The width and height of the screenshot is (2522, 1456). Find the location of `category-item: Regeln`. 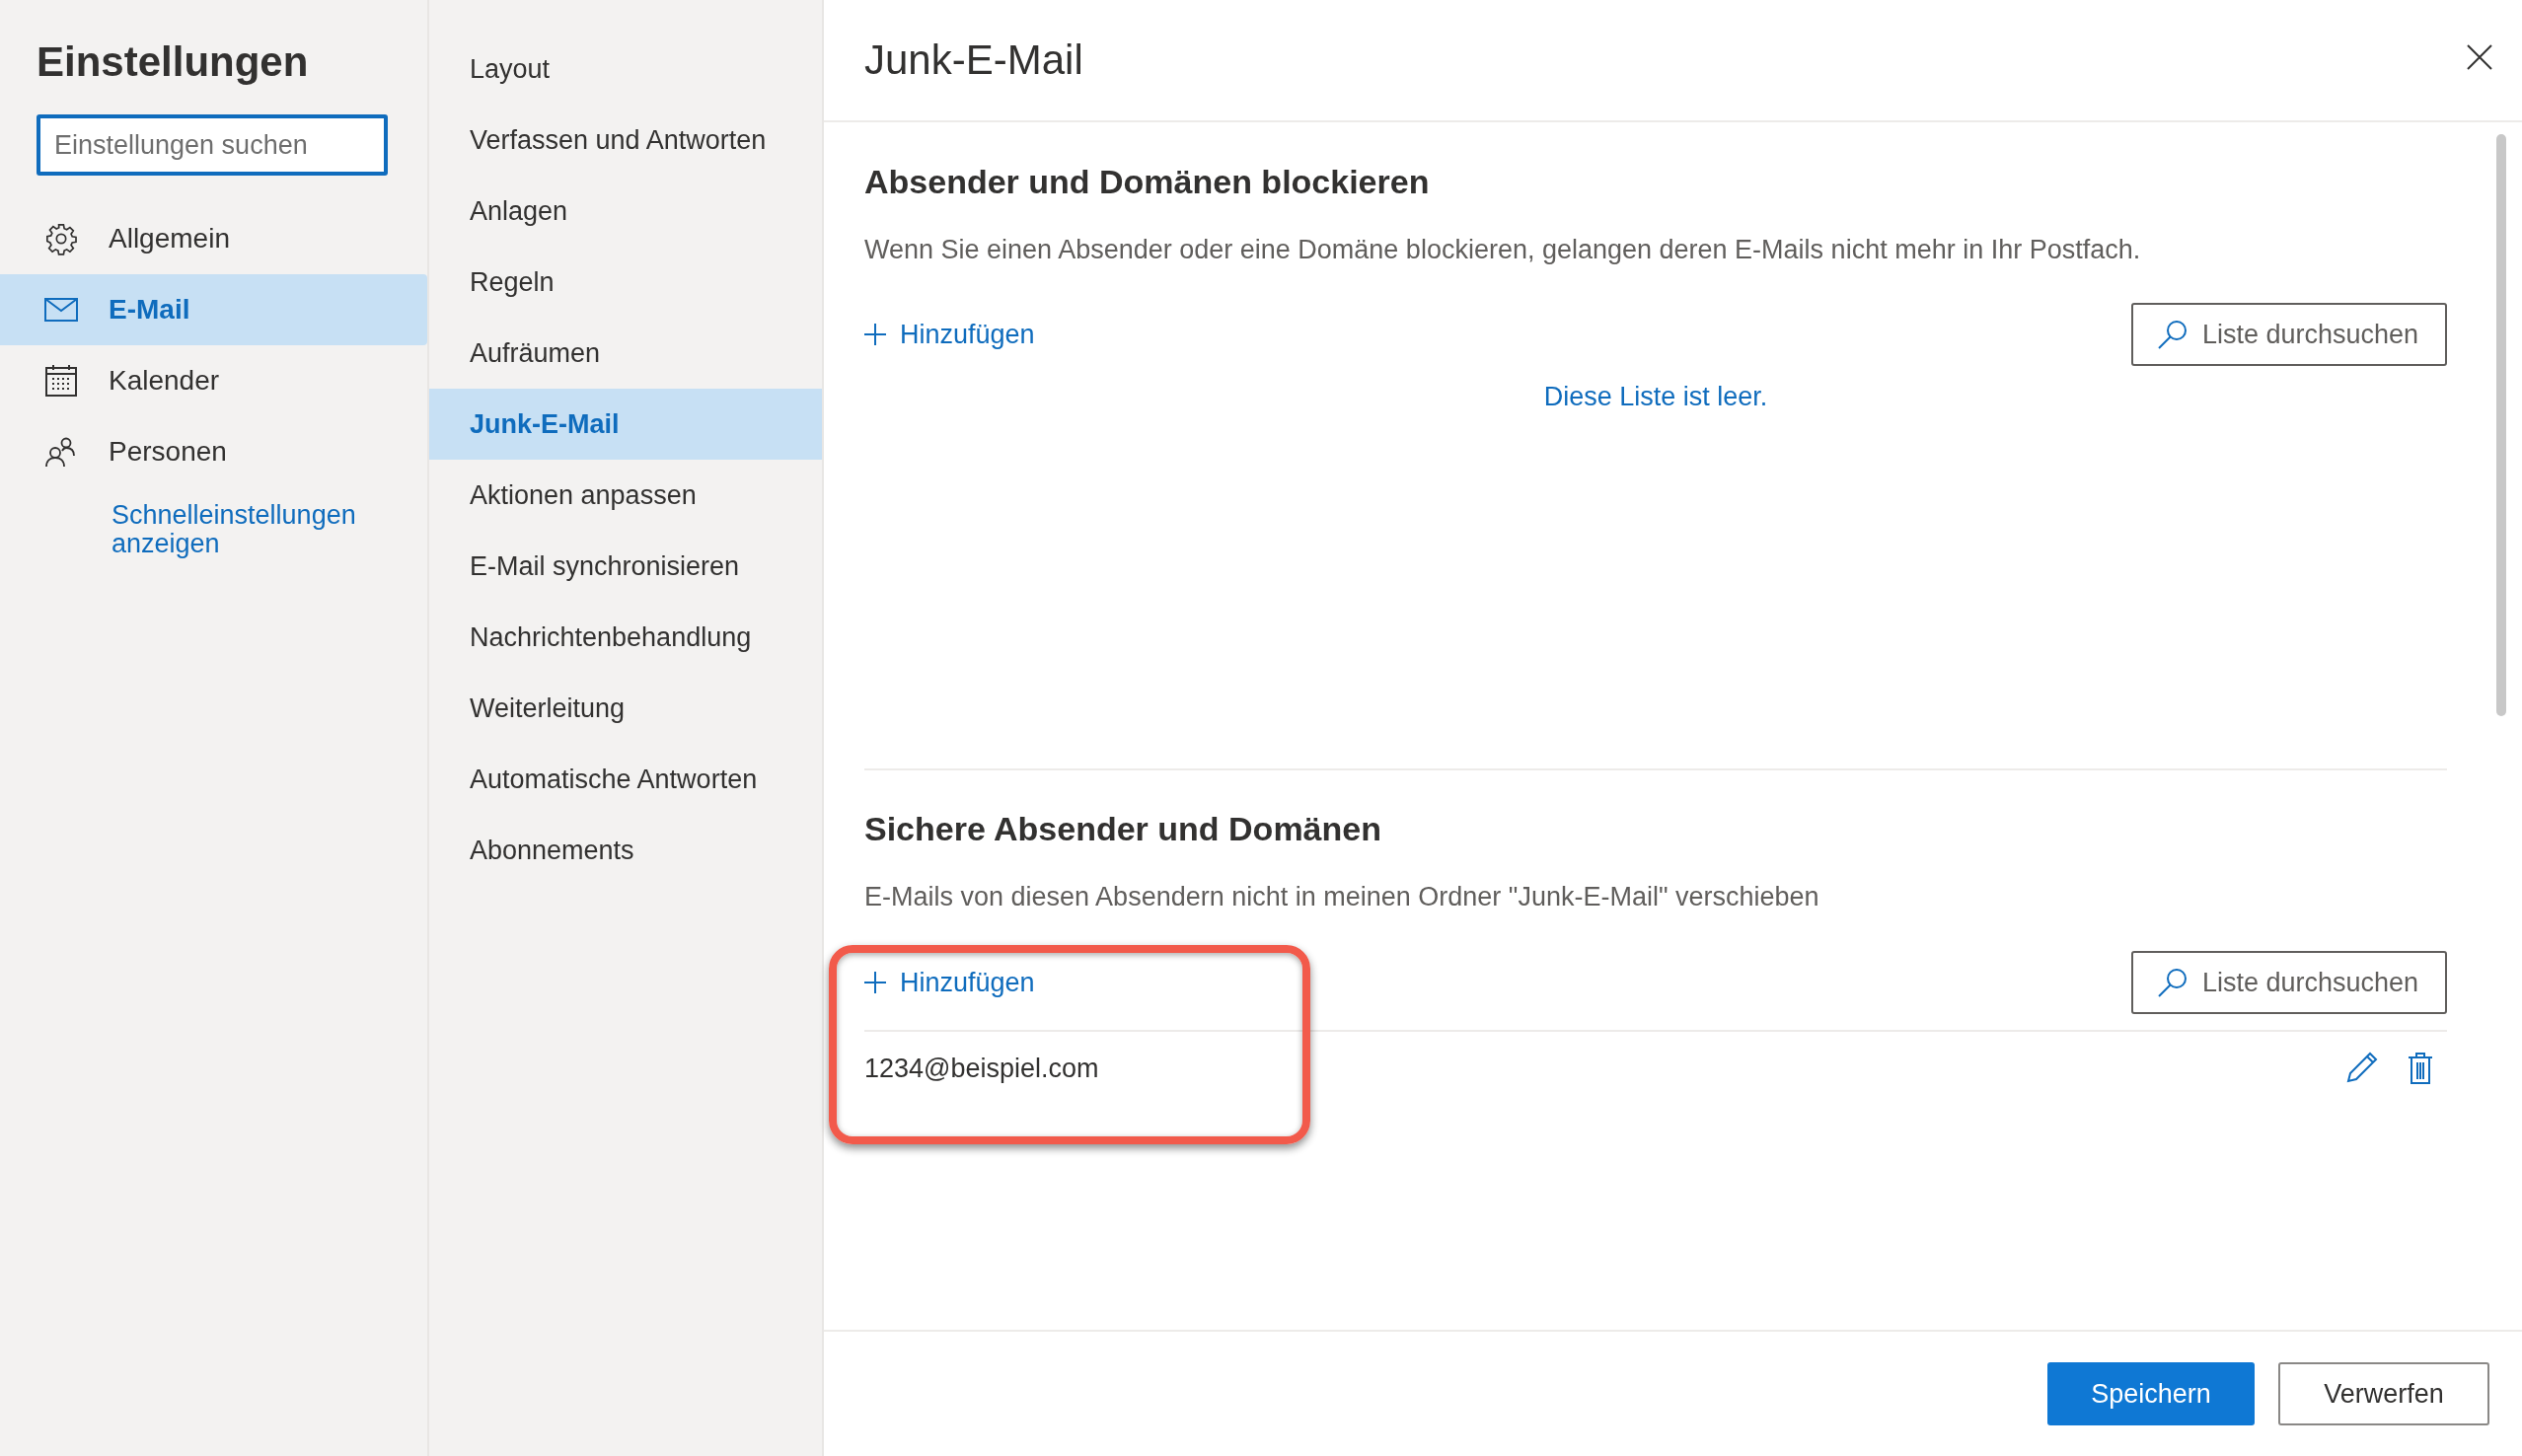

category-item: Regeln is located at coordinates (625, 282).